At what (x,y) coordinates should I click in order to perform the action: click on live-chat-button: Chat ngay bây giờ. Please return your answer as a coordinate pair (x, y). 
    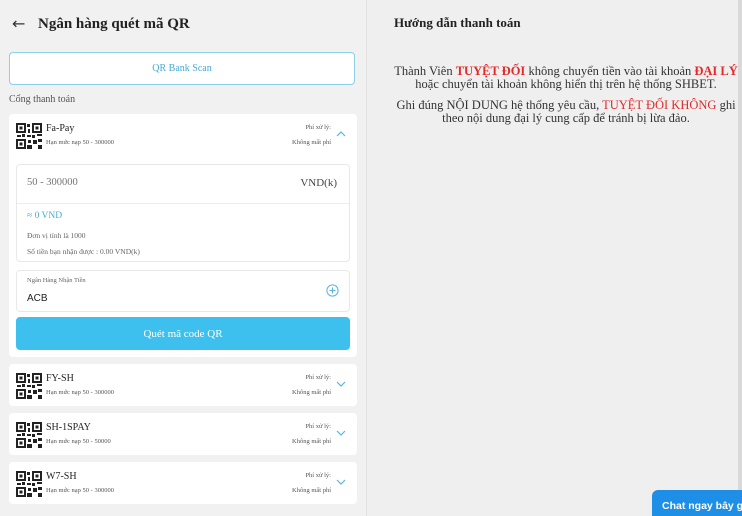
    Looking at the image, I should click on (697, 503).